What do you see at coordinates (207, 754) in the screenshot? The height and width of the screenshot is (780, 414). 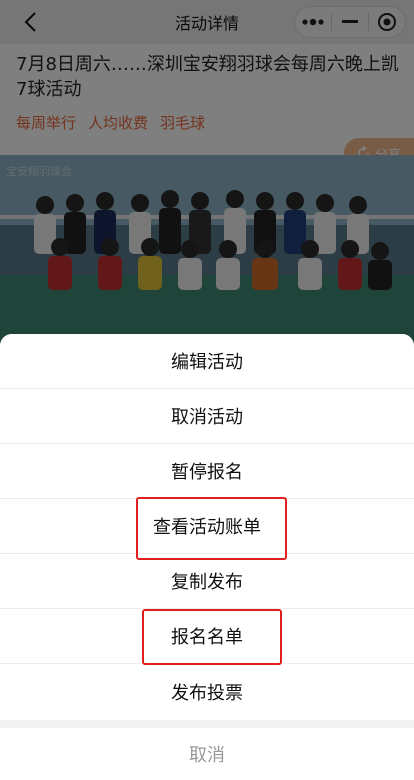 I see `sheet-cancel-button: 取消` at bounding box center [207, 754].